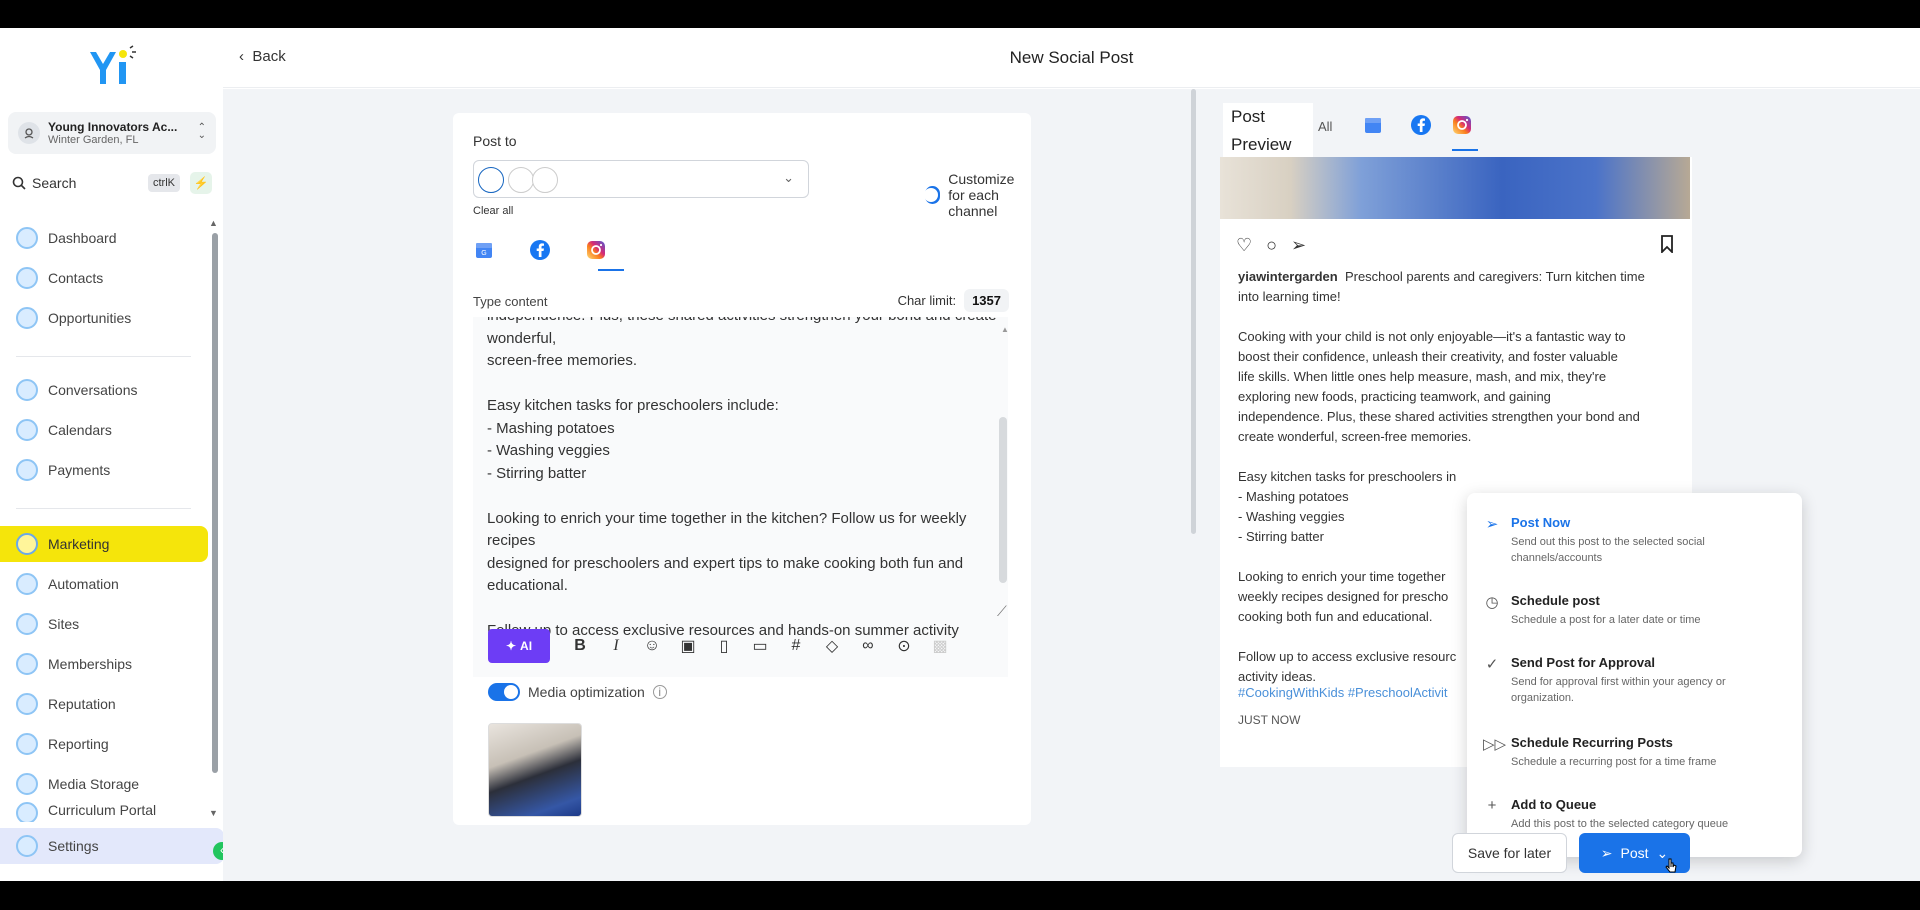  What do you see at coordinates (760, 646) in the screenshot?
I see `video-icon: ▭` at bounding box center [760, 646].